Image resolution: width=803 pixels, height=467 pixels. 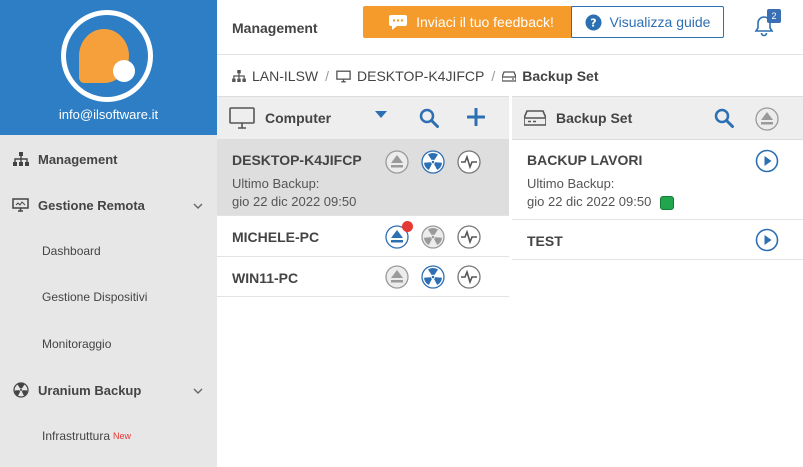 I want to click on alert-dot, so click(x=407, y=226).